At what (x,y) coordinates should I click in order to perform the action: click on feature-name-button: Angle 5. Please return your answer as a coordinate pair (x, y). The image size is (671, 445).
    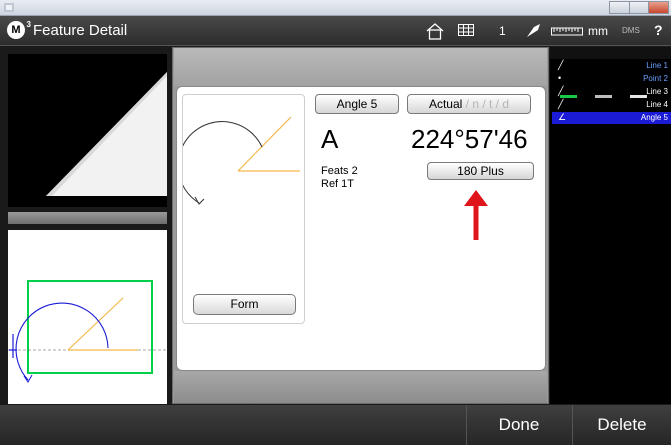
    Looking at the image, I should click on (357, 104).